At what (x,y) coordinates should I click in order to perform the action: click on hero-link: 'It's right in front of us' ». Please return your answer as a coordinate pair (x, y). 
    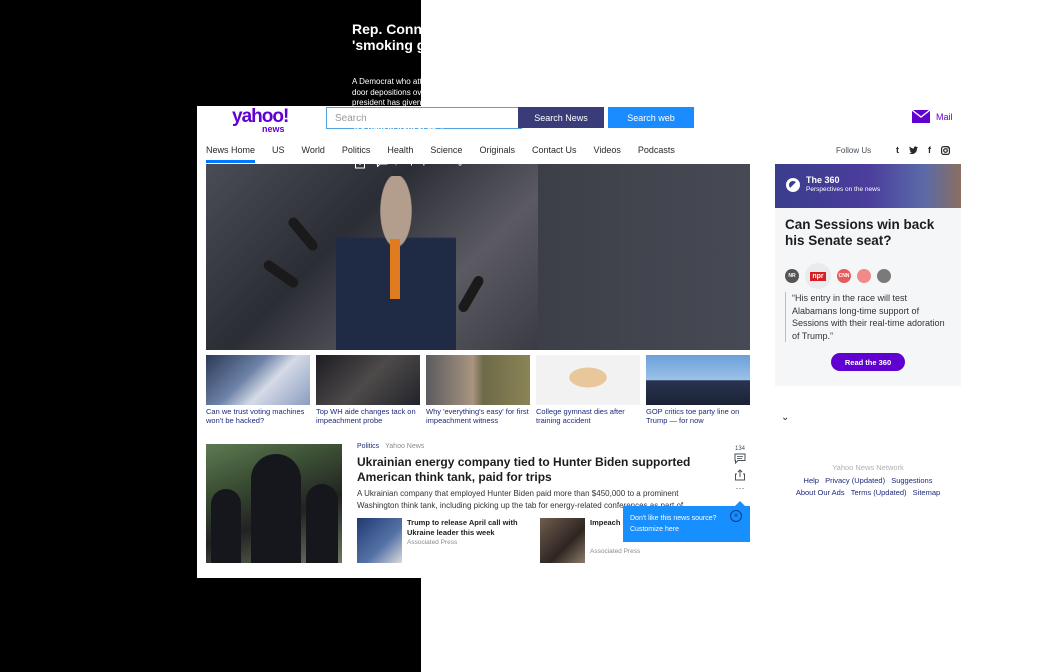
    Looking at the image, I should click on (398, 126).